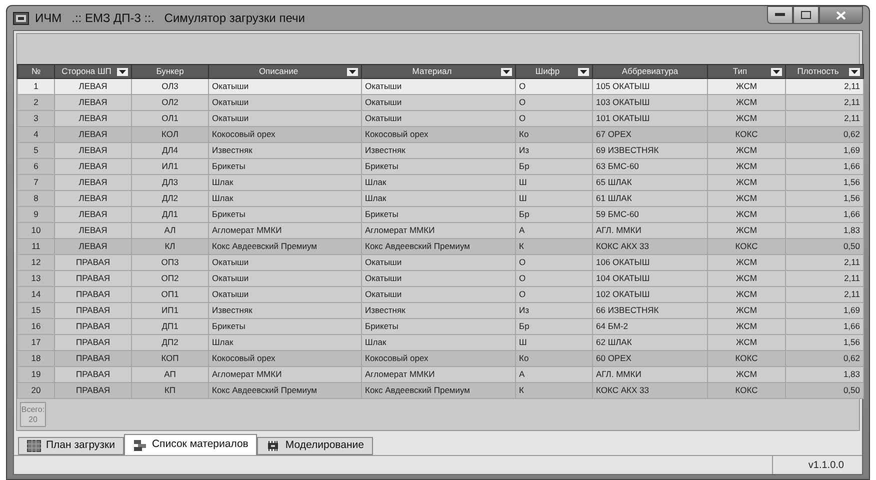  I want to click on row-number: 13, so click(36, 278).